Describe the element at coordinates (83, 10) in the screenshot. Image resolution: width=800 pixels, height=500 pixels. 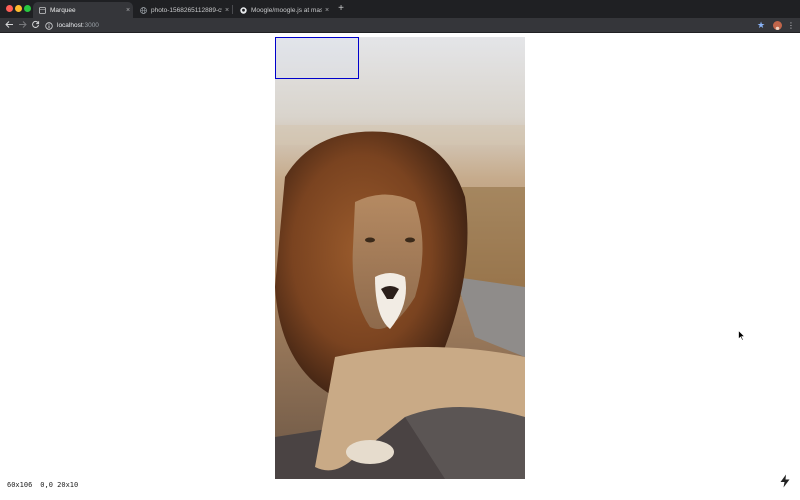
I see `tab-marquee: Marquee ×` at that location.